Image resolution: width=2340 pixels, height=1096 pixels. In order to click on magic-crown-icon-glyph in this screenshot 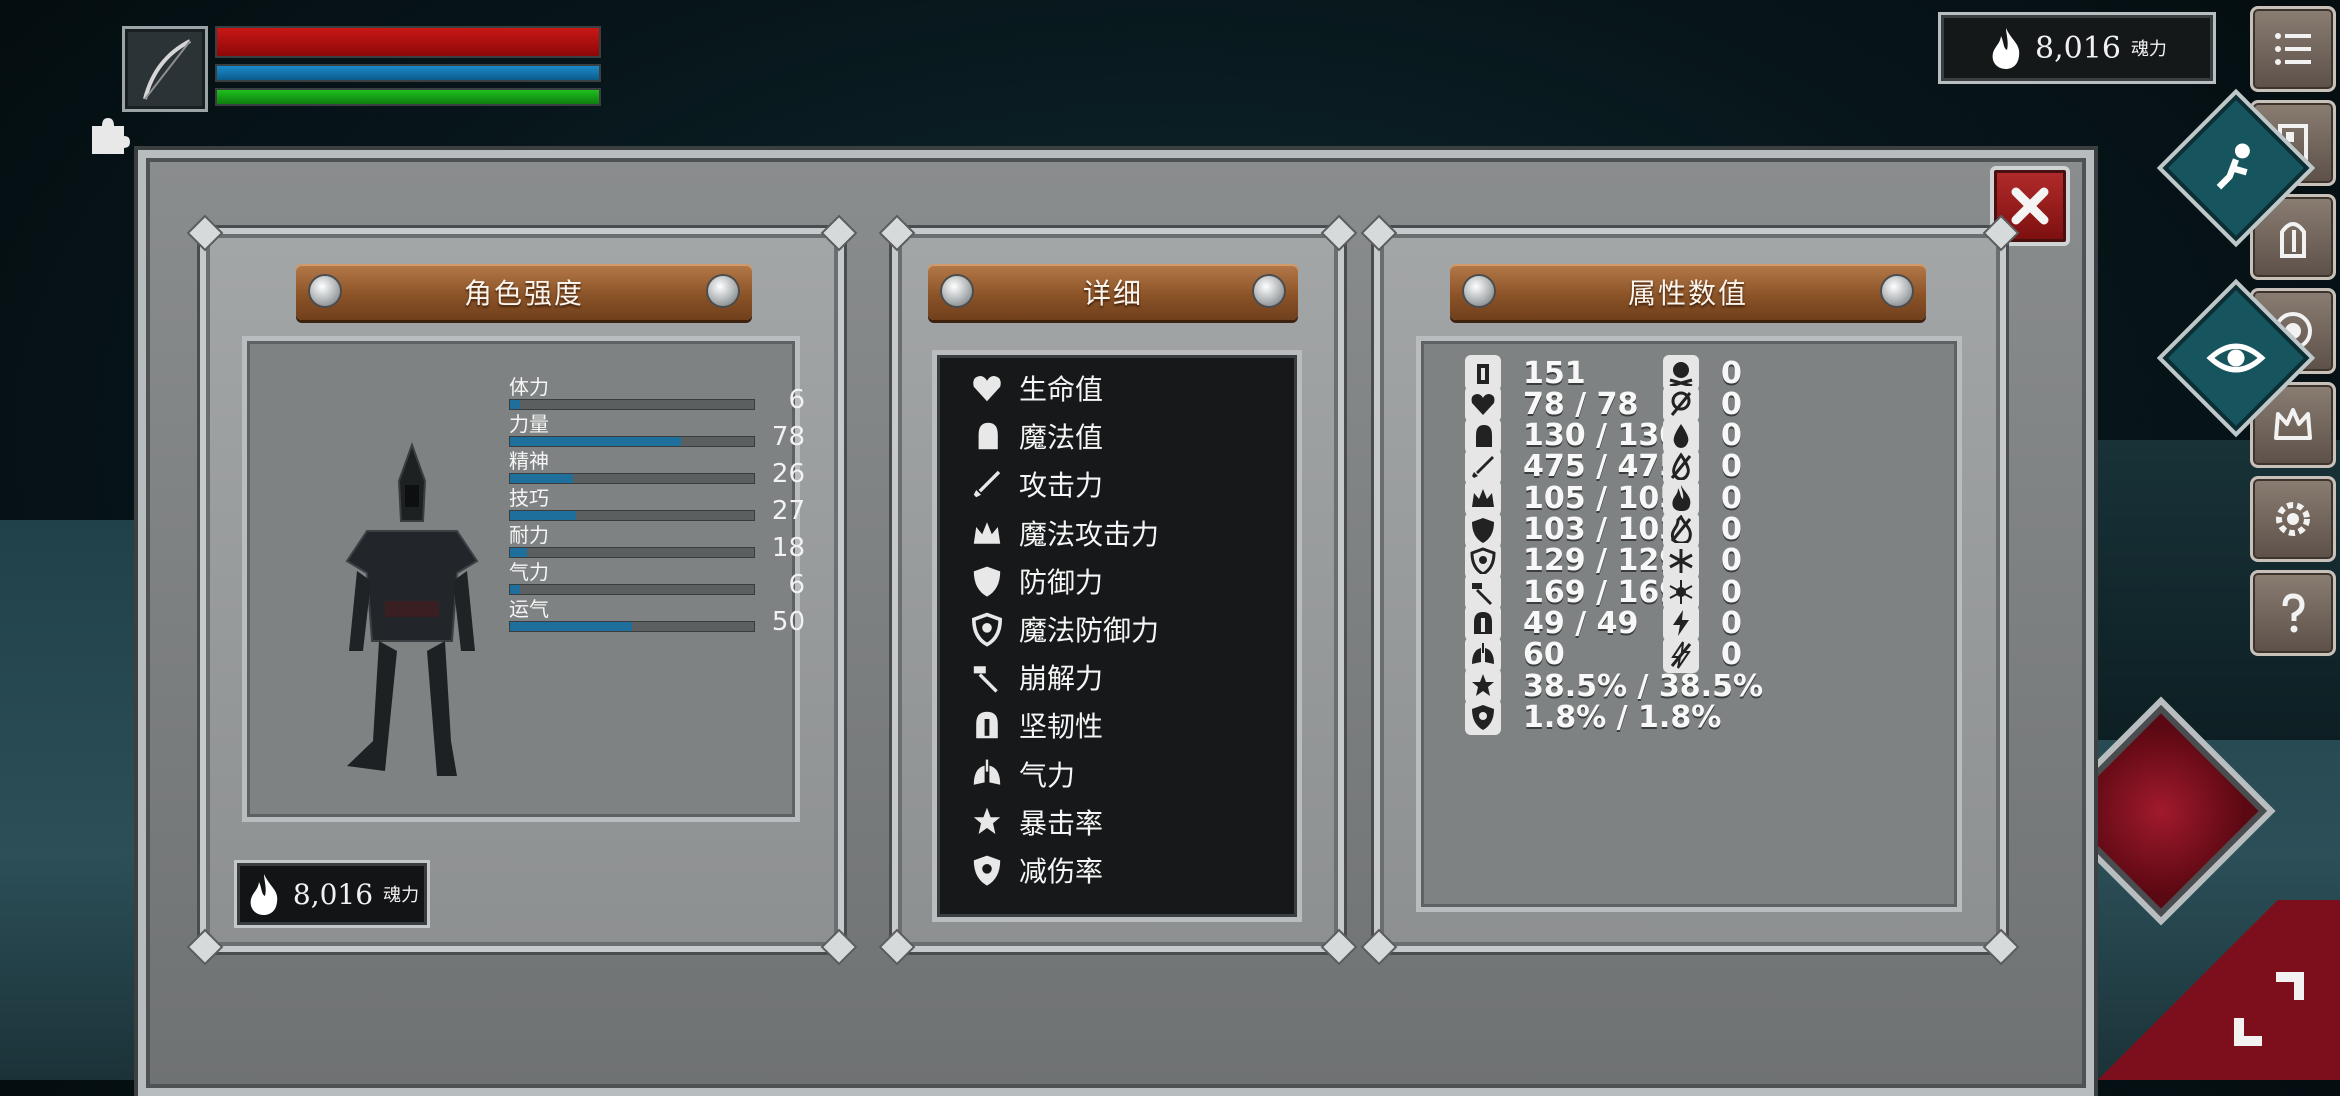, I will do `click(987, 532)`.